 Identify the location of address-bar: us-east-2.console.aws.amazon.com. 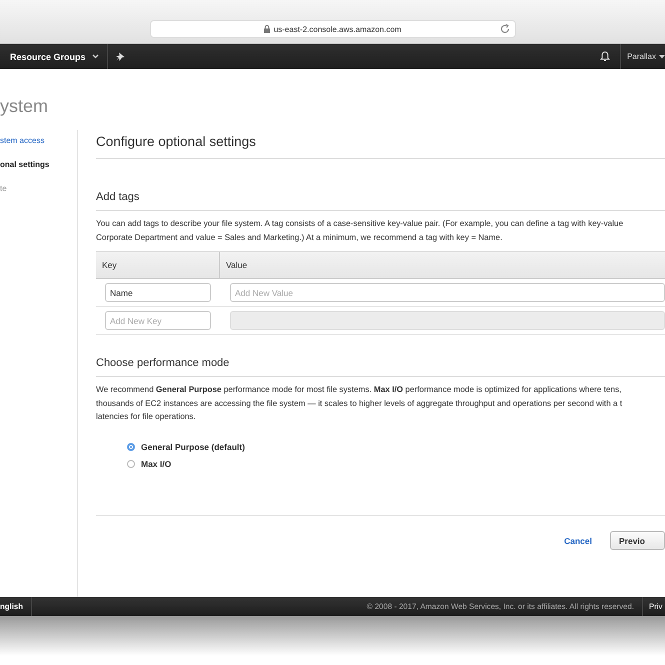
(333, 29).